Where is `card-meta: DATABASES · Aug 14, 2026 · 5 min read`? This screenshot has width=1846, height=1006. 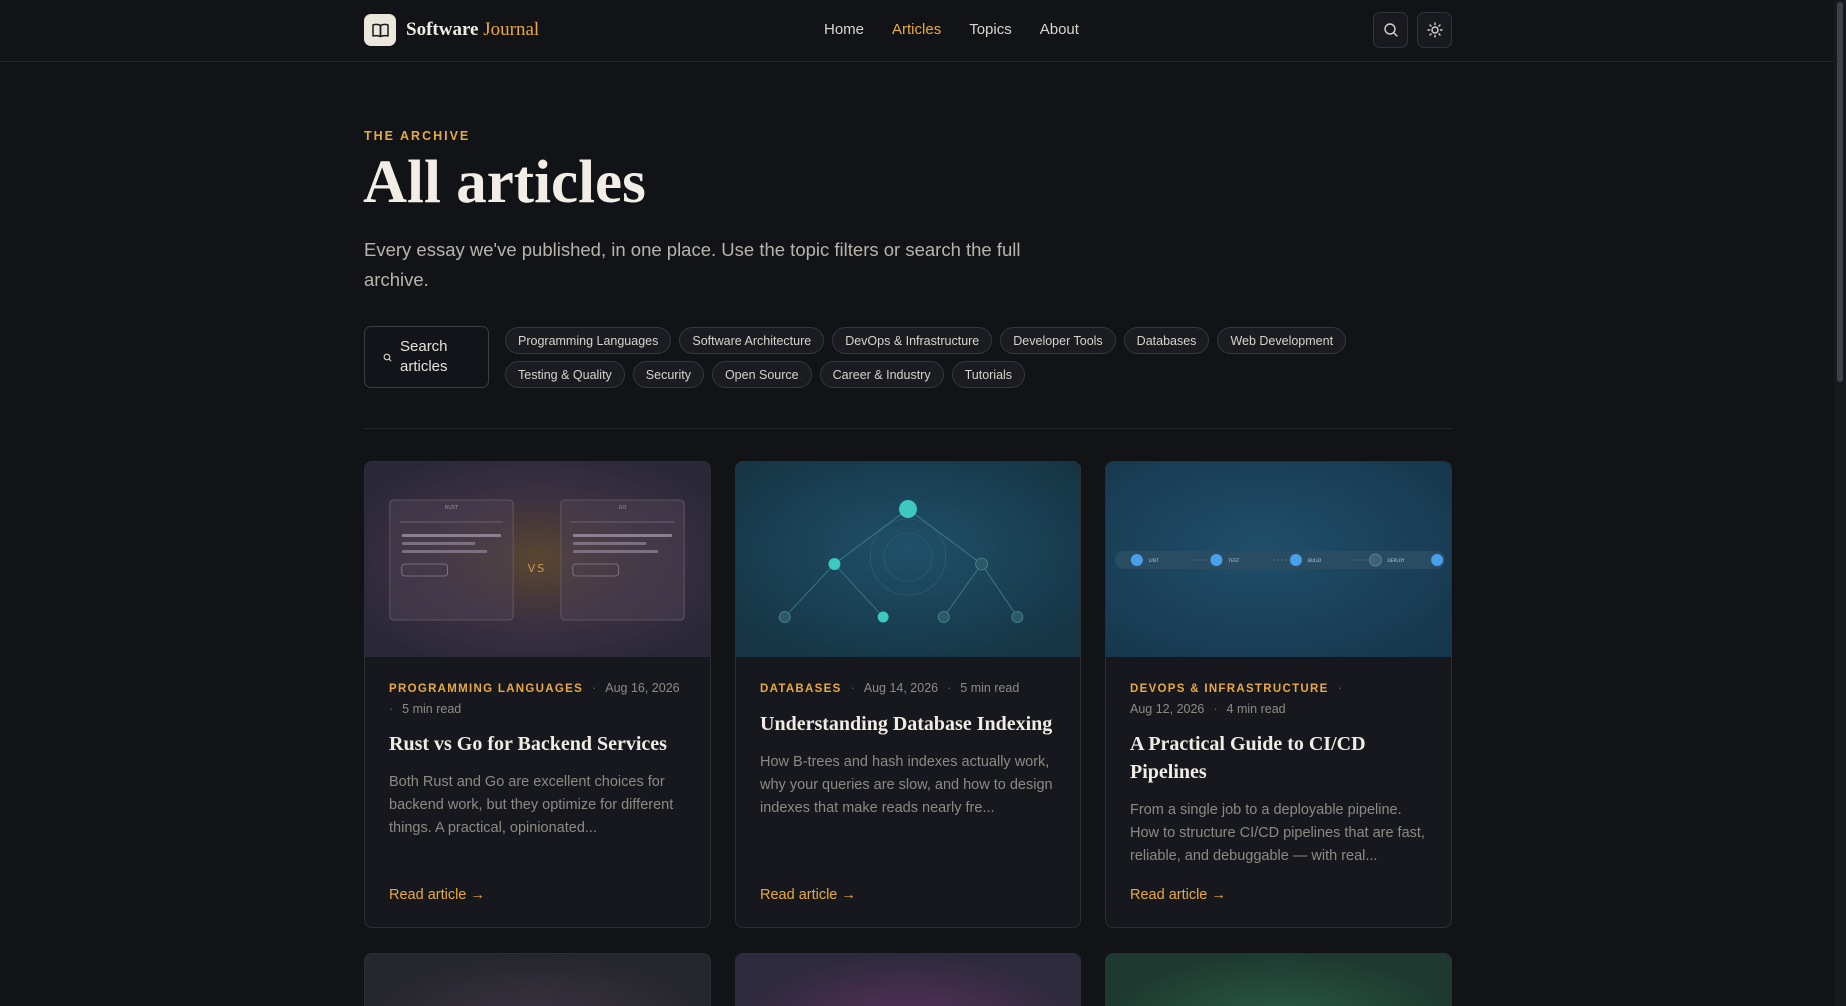
card-meta: DATABASES · Aug 14, 2026 · 5 min read is located at coordinates (890, 688).